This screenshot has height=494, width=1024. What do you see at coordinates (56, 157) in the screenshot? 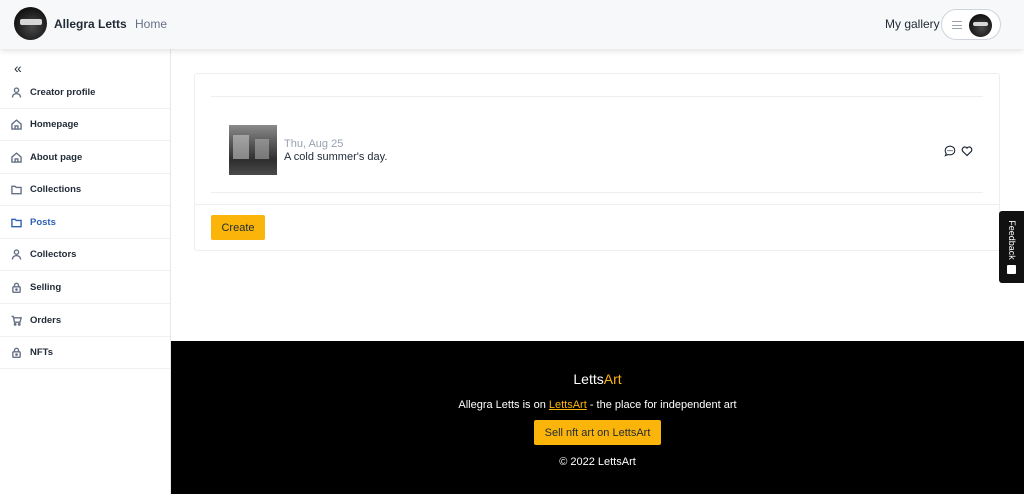
I see `sidebar-item-label: About page` at bounding box center [56, 157].